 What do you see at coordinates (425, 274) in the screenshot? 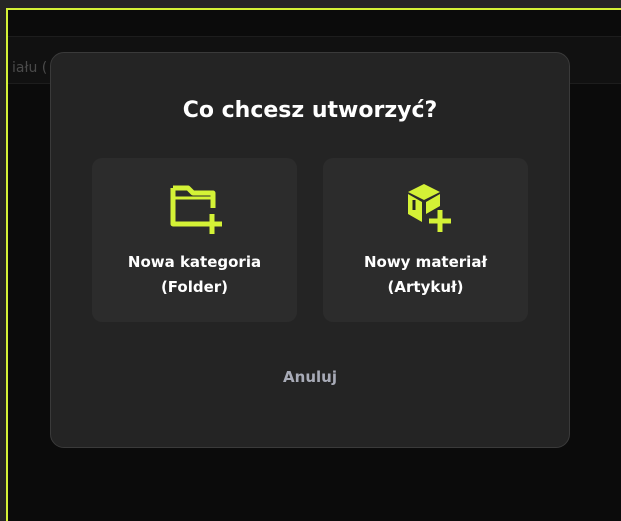
I see `new-material-label: Nowy materiał (Artykuł)` at bounding box center [425, 274].